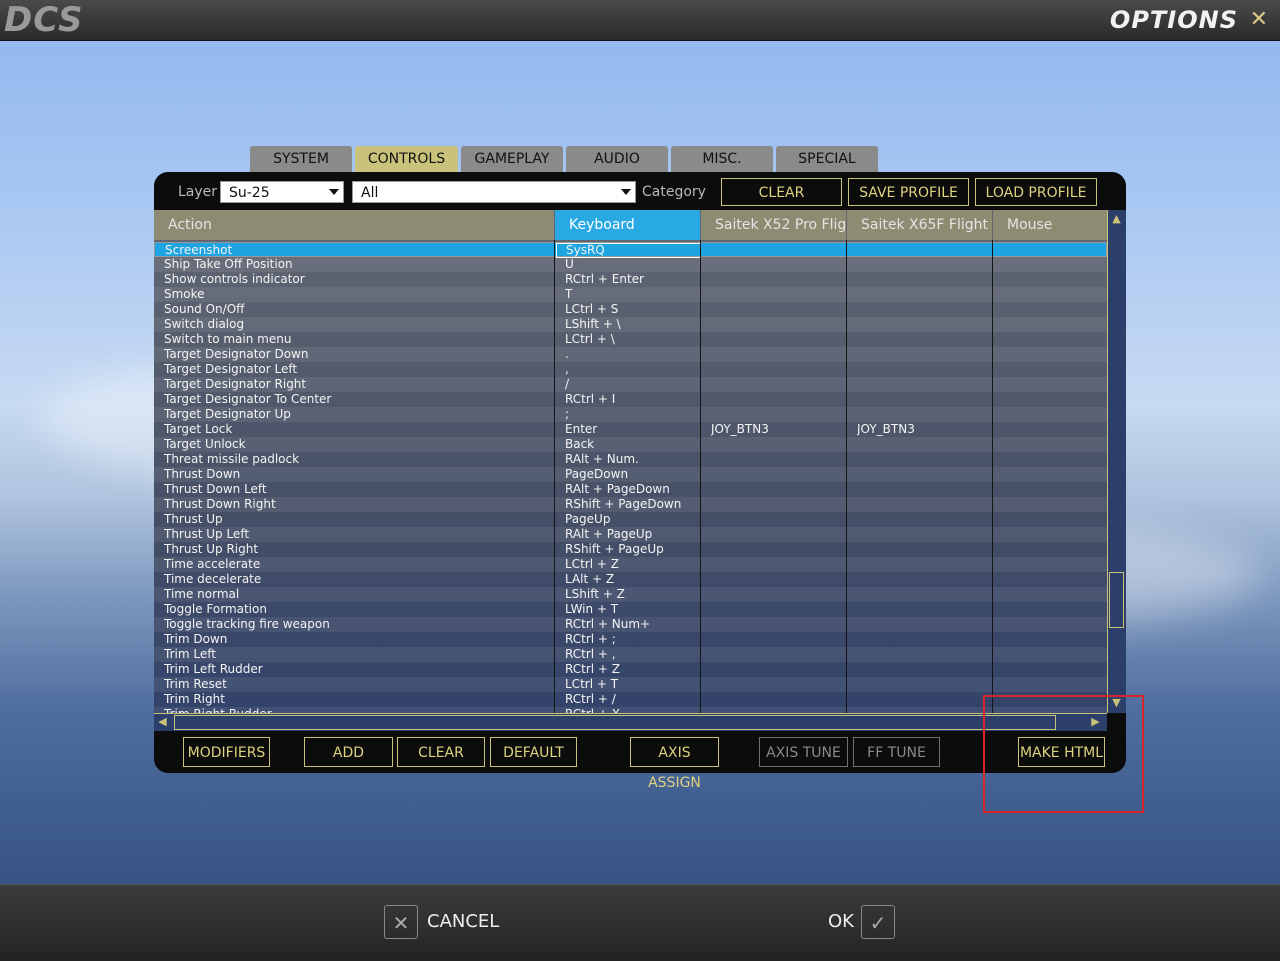 Image resolution: width=1280 pixels, height=961 pixels. What do you see at coordinates (630, 489) in the screenshot?
I see `keyboard-cell: RAlt + PageDown` at bounding box center [630, 489].